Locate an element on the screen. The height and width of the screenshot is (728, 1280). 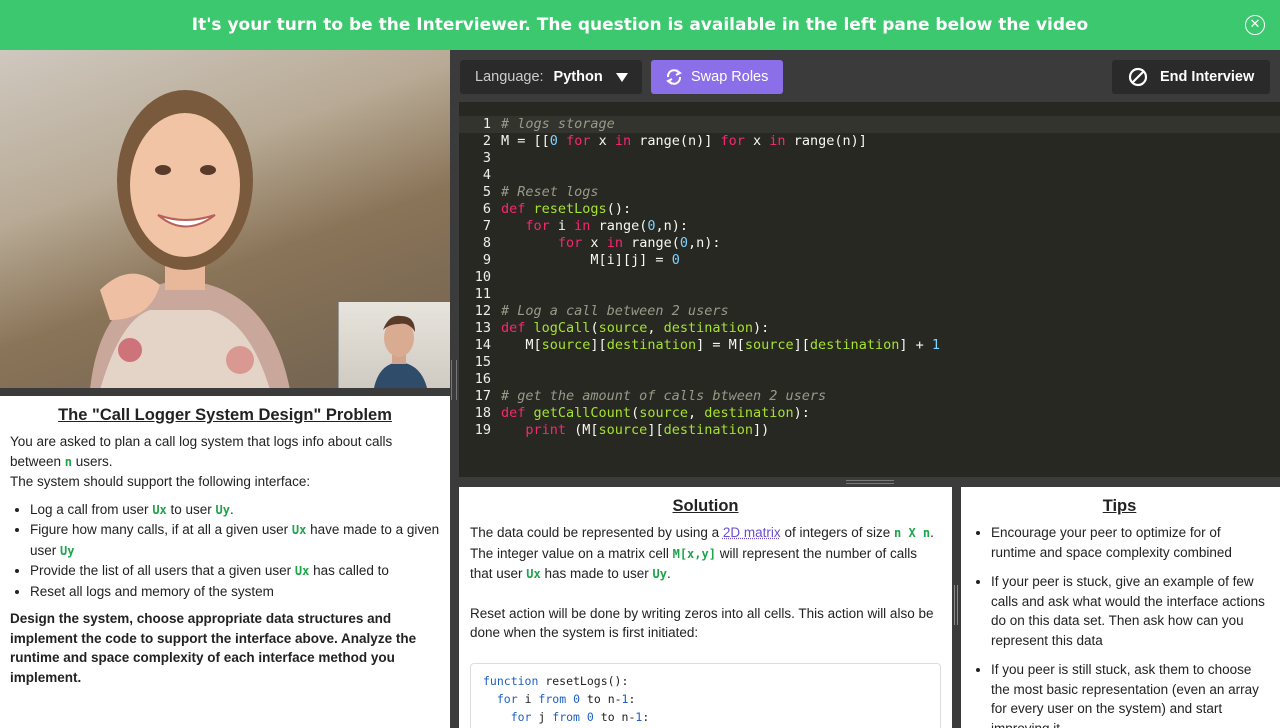
language-label: Language: is located at coordinates (509, 77).